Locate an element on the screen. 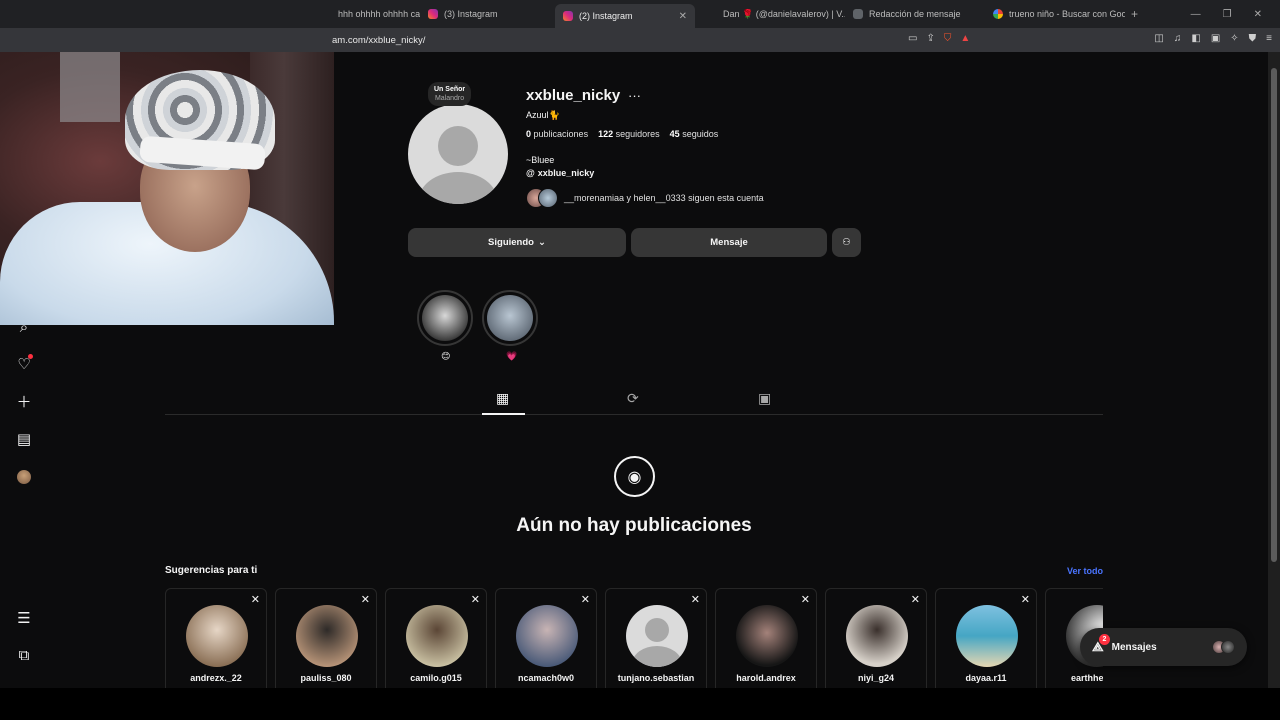 The image size is (1280, 720). minimize-button: — is located at coordinates (1196, 14).